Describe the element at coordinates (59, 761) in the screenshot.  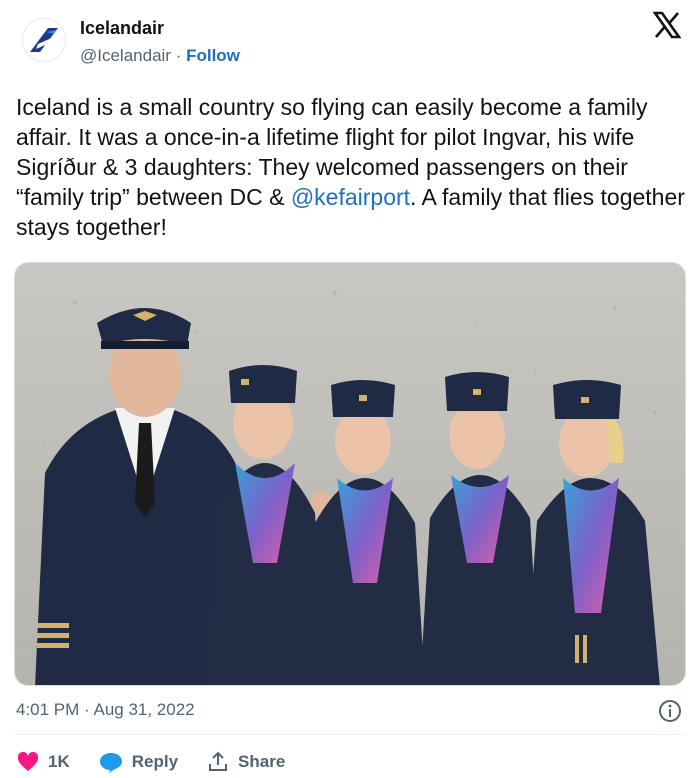
I see `like-count: 1K` at that location.